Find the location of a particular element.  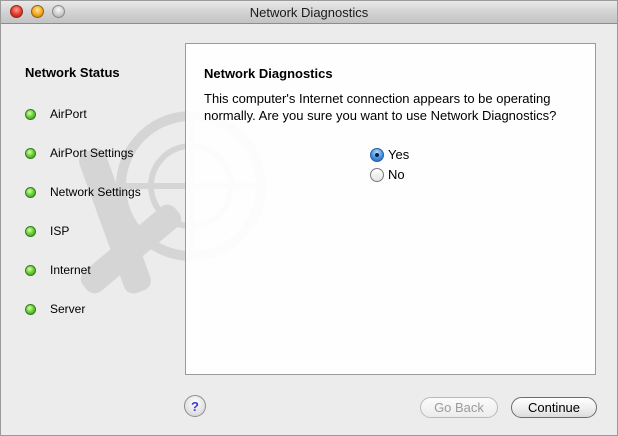

status-item-isp: ISP is located at coordinates (47, 231).